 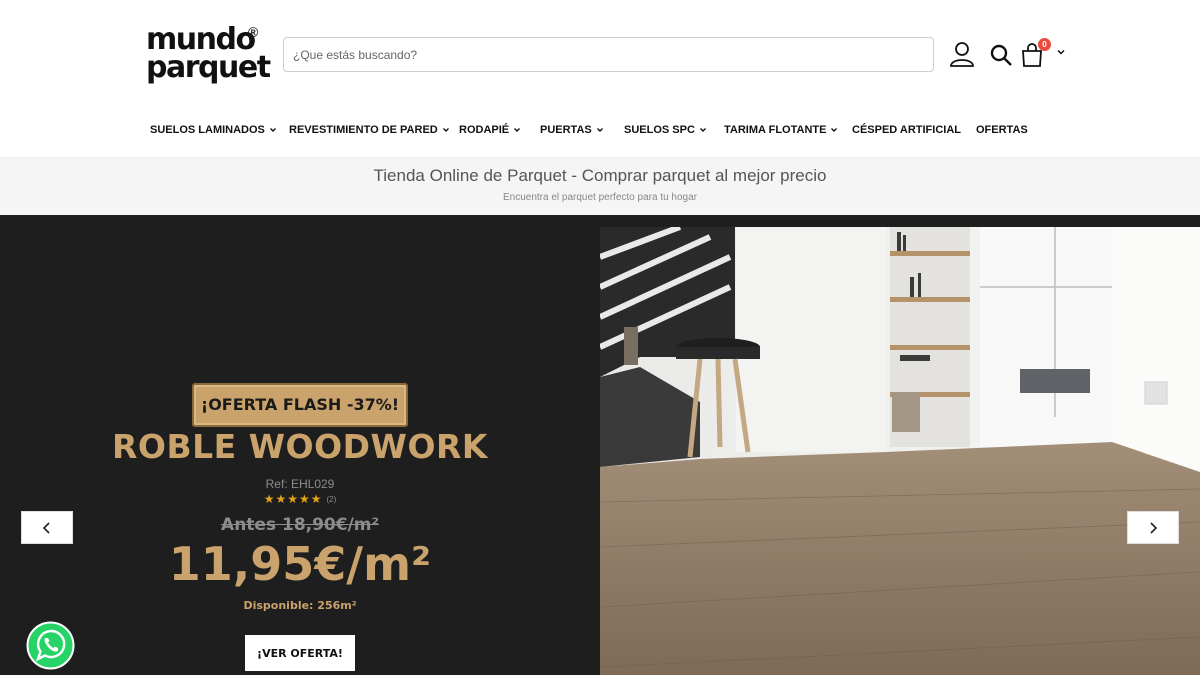 What do you see at coordinates (484, 130) in the screenshot?
I see `nav-item-label: RODAPIÉ` at bounding box center [484, 130].